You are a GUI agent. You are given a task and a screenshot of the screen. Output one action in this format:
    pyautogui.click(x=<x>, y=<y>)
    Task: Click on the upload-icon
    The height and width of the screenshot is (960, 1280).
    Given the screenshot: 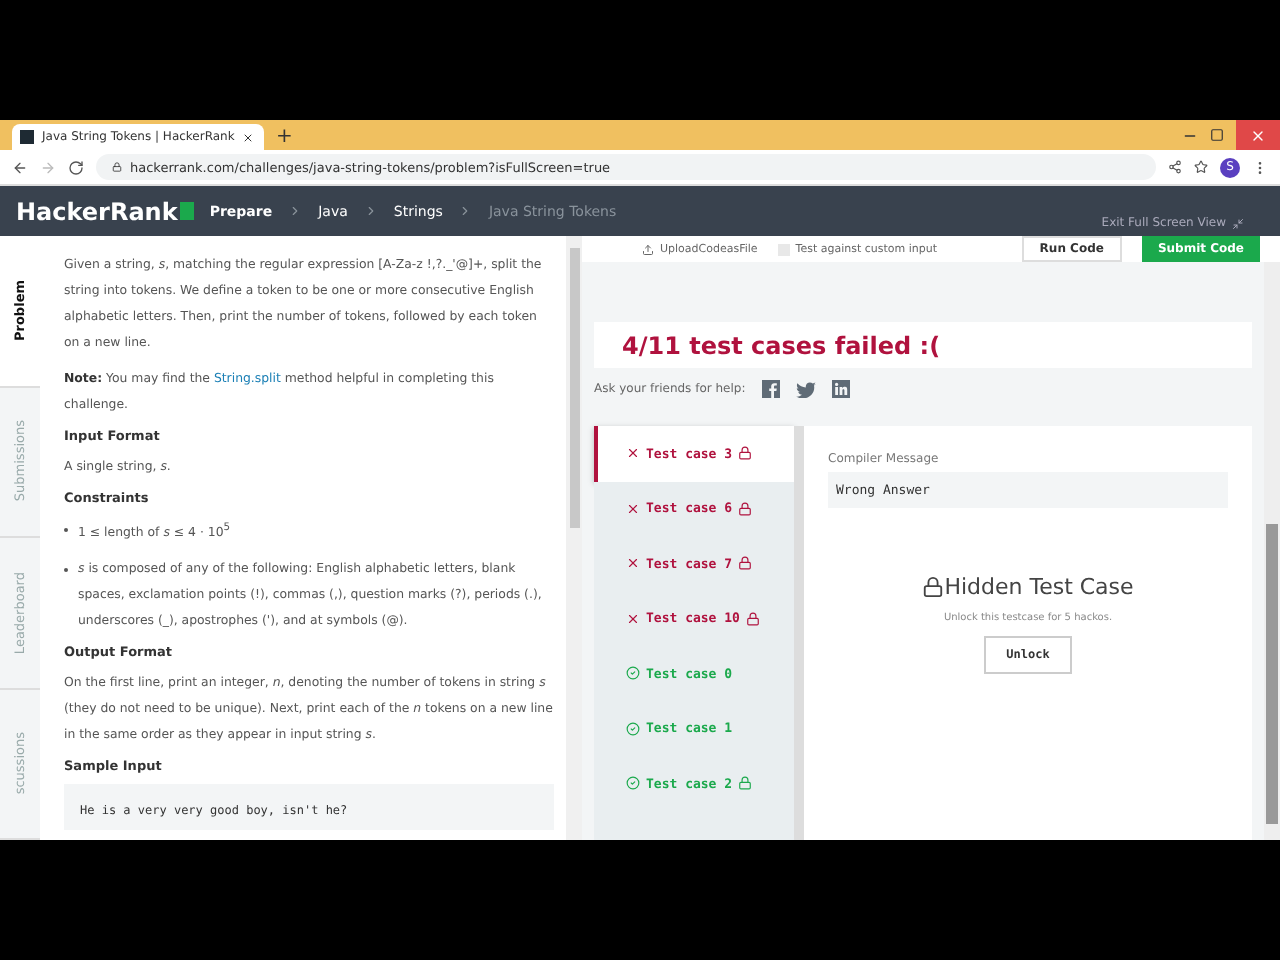 What is the action you would take?
    pyautogui.click(x=648, y=249)
    